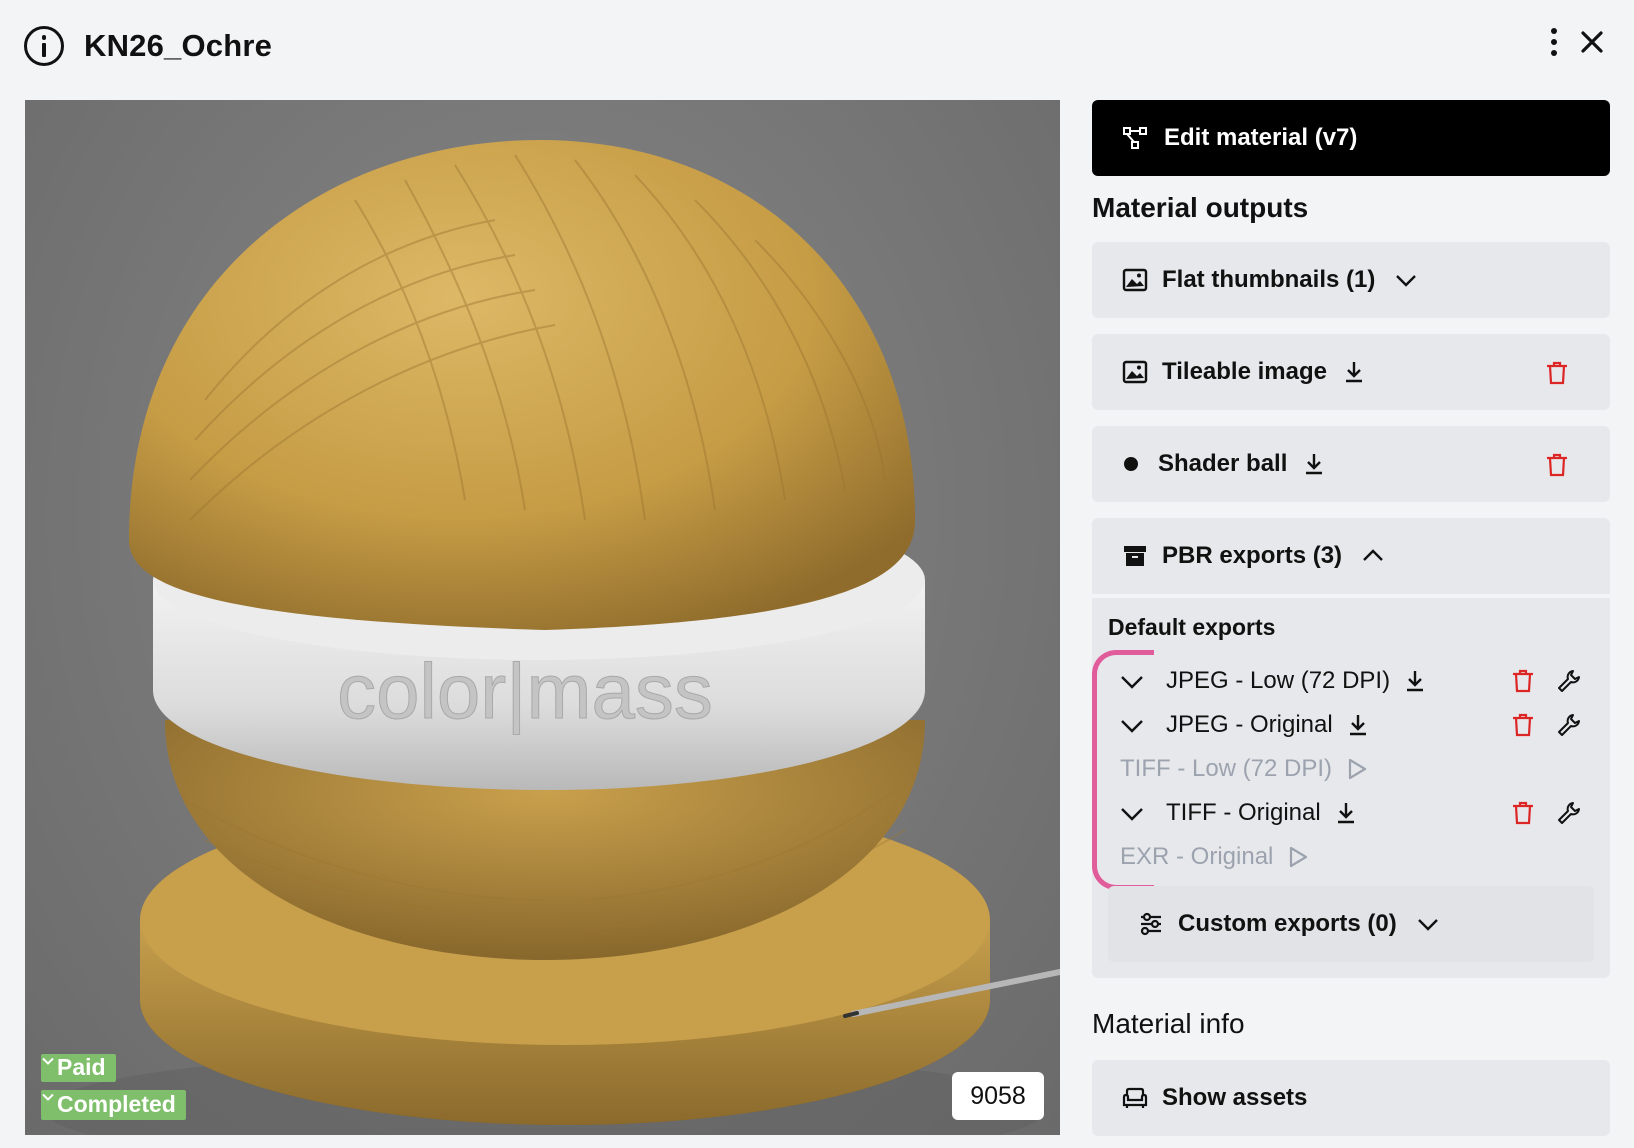  What do you see at coordinates (1226, 768) in the screenshot?
I see `export-label: TIFF - Low (72 DPI)` at bounding box center [1226, 768].